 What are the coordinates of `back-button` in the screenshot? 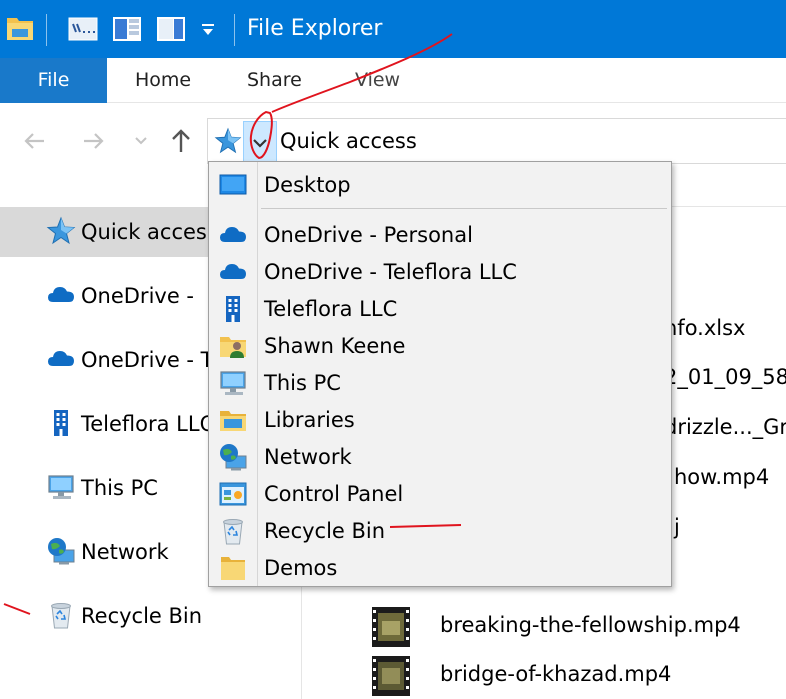 It's located at (35, 141).